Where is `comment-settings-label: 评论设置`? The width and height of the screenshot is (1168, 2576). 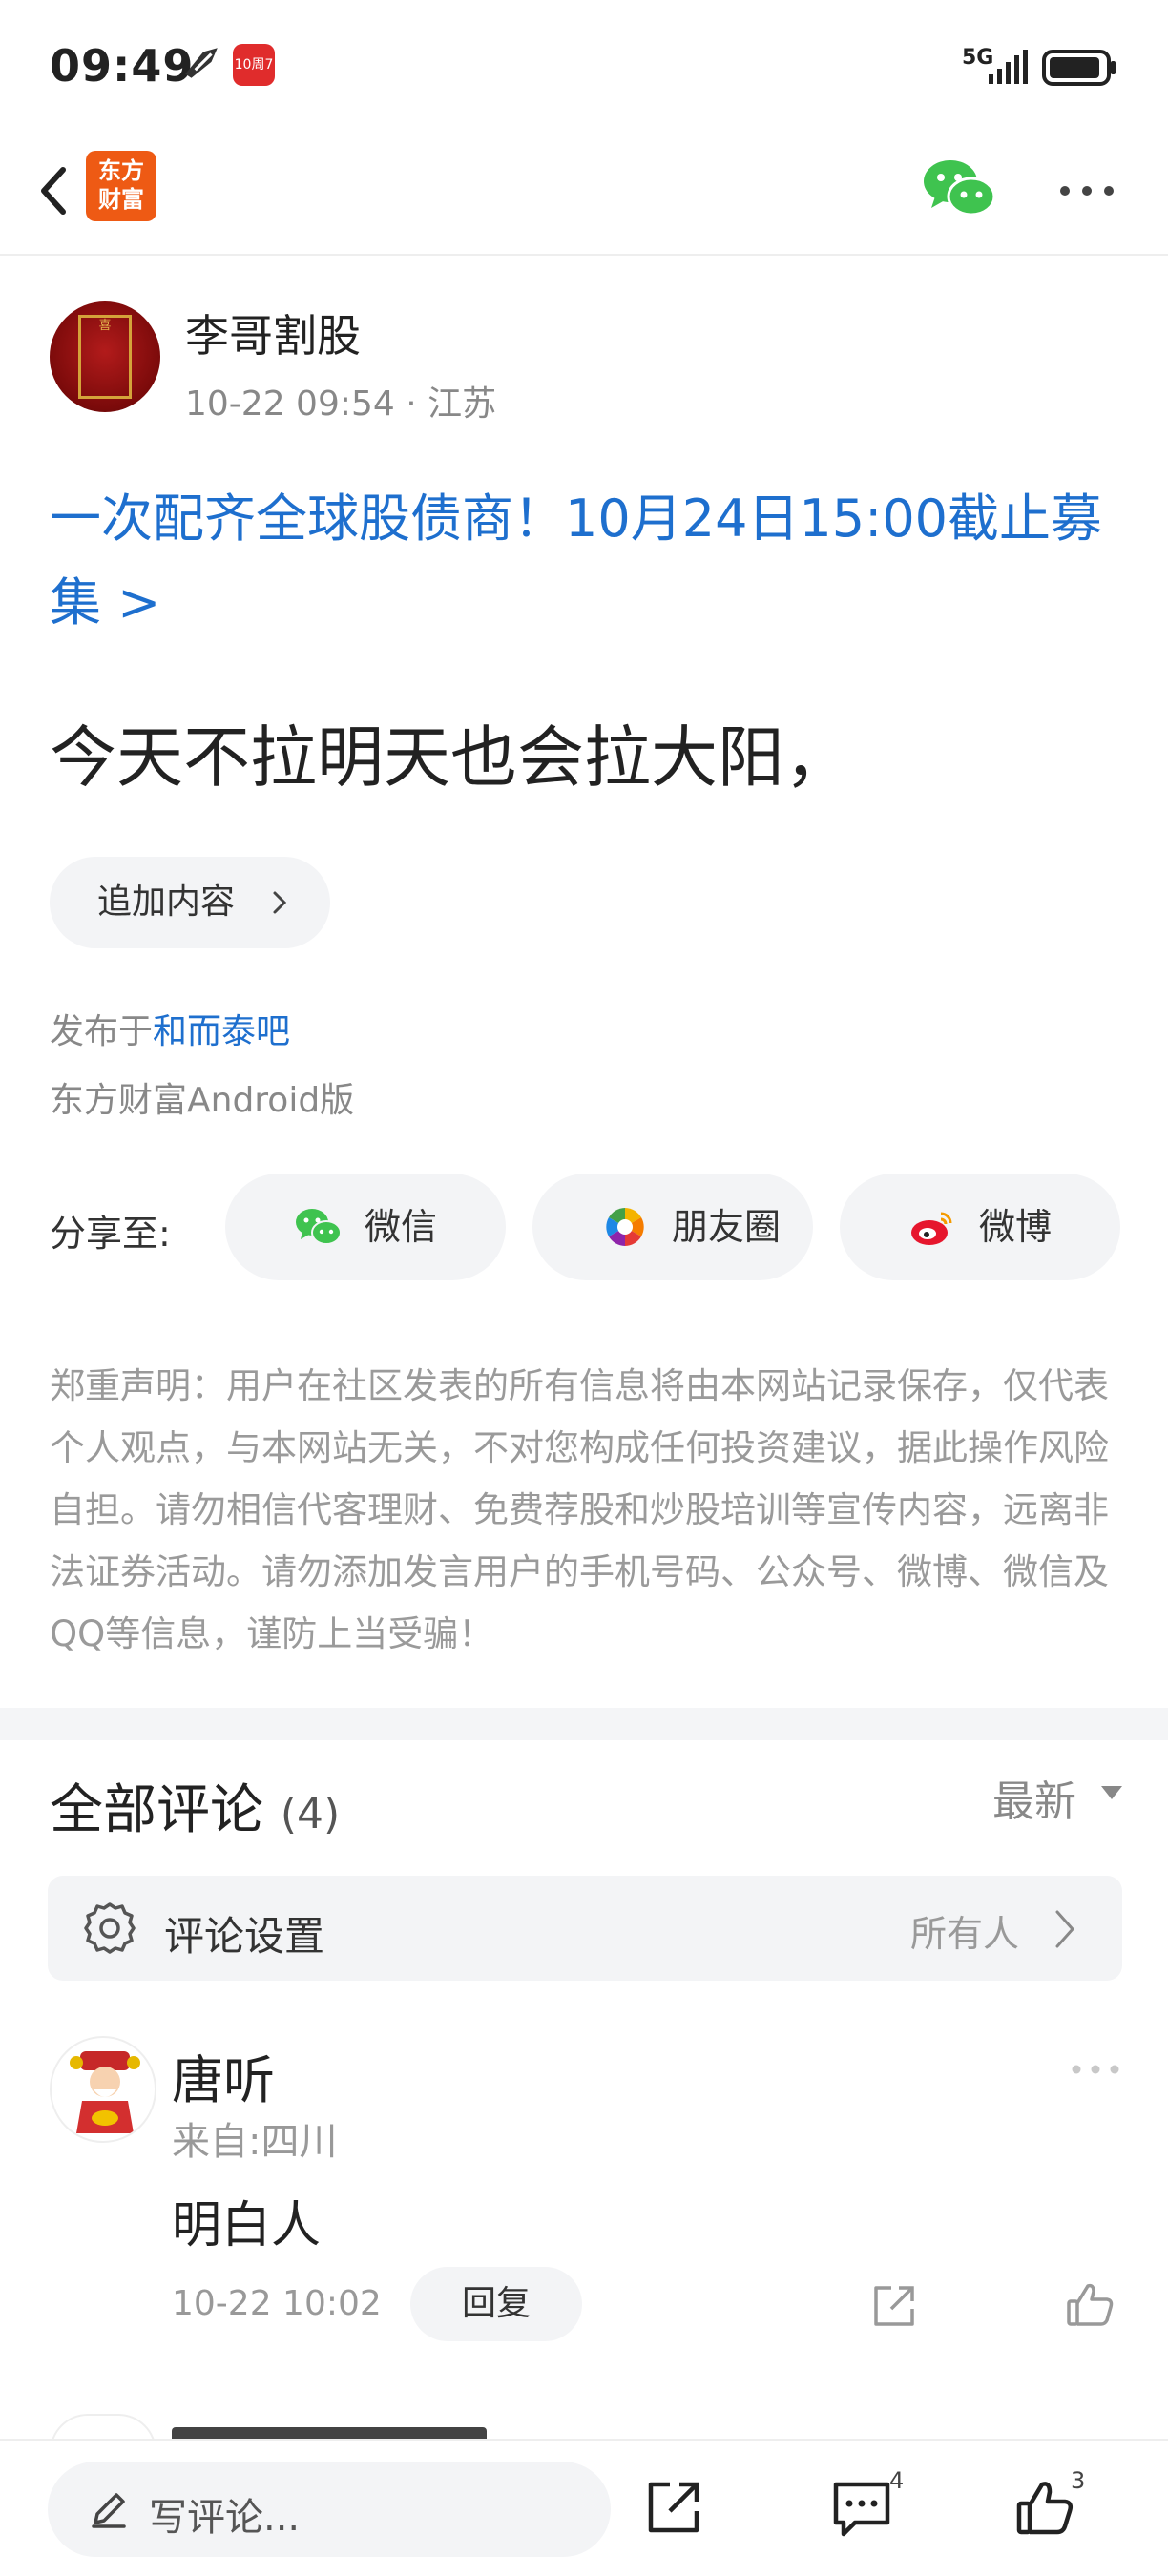
comment-settings-label: 评论设置 is located at coordinates (244, 1936).